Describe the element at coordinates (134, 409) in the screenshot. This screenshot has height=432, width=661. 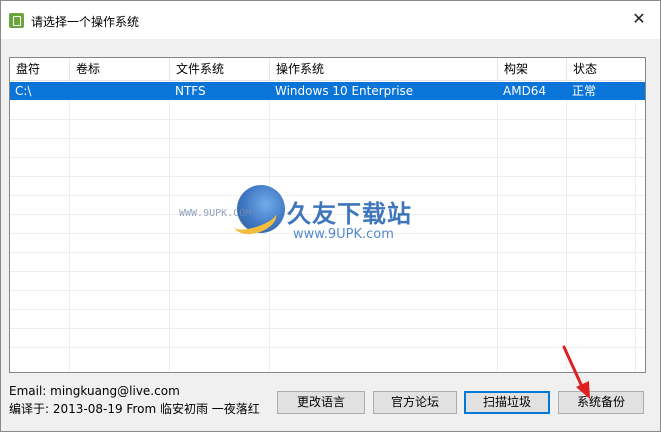
I see `compiled-text: 编译于: 2013-08-19 From 临安初雨 一夜落红` at that location.